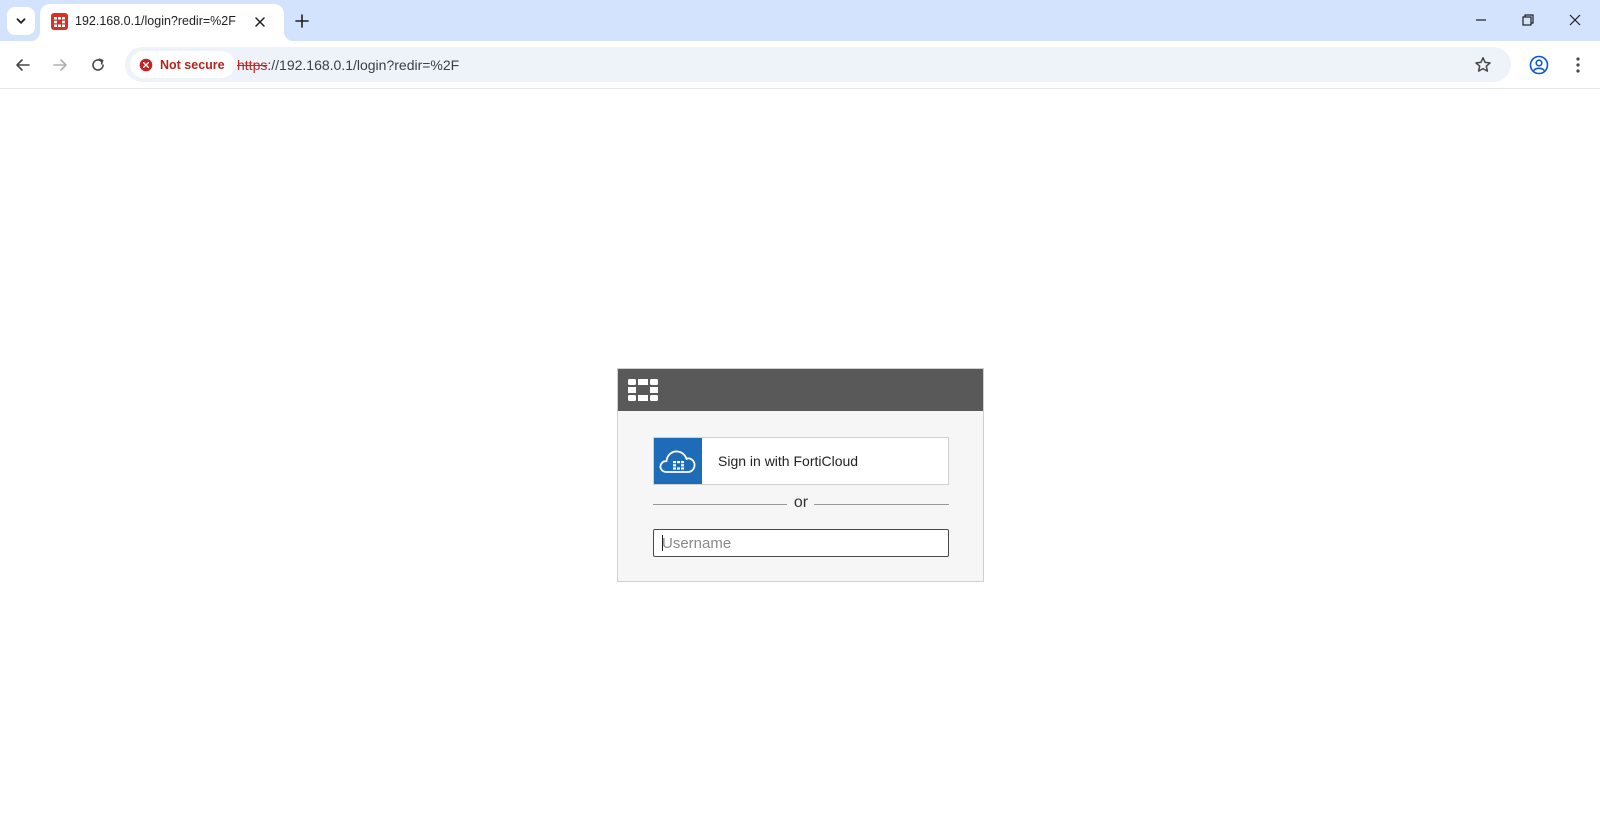 The image size is (1600, 838). Describe the element at coordinates (643, 390) in the screenshot. I see `fortinet-logo-icon` at that location.